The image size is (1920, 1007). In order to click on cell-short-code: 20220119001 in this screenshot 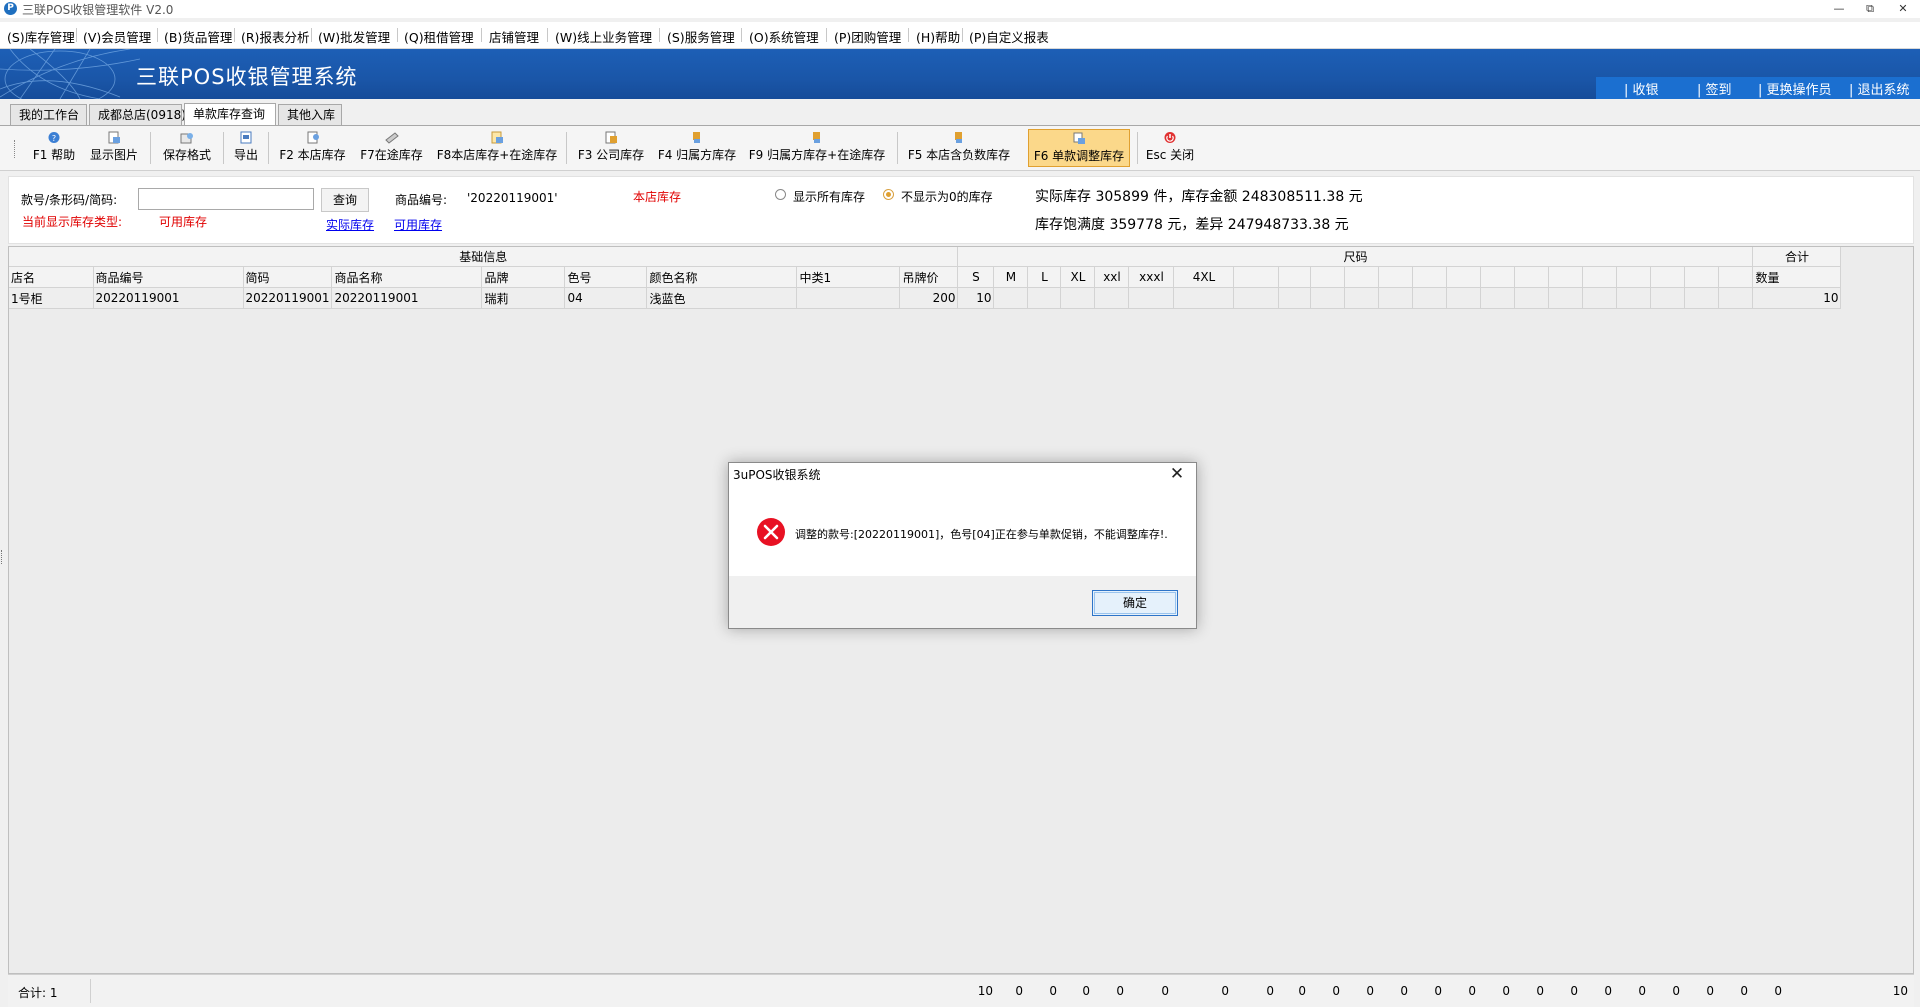, I will do `click(288, 298)`.